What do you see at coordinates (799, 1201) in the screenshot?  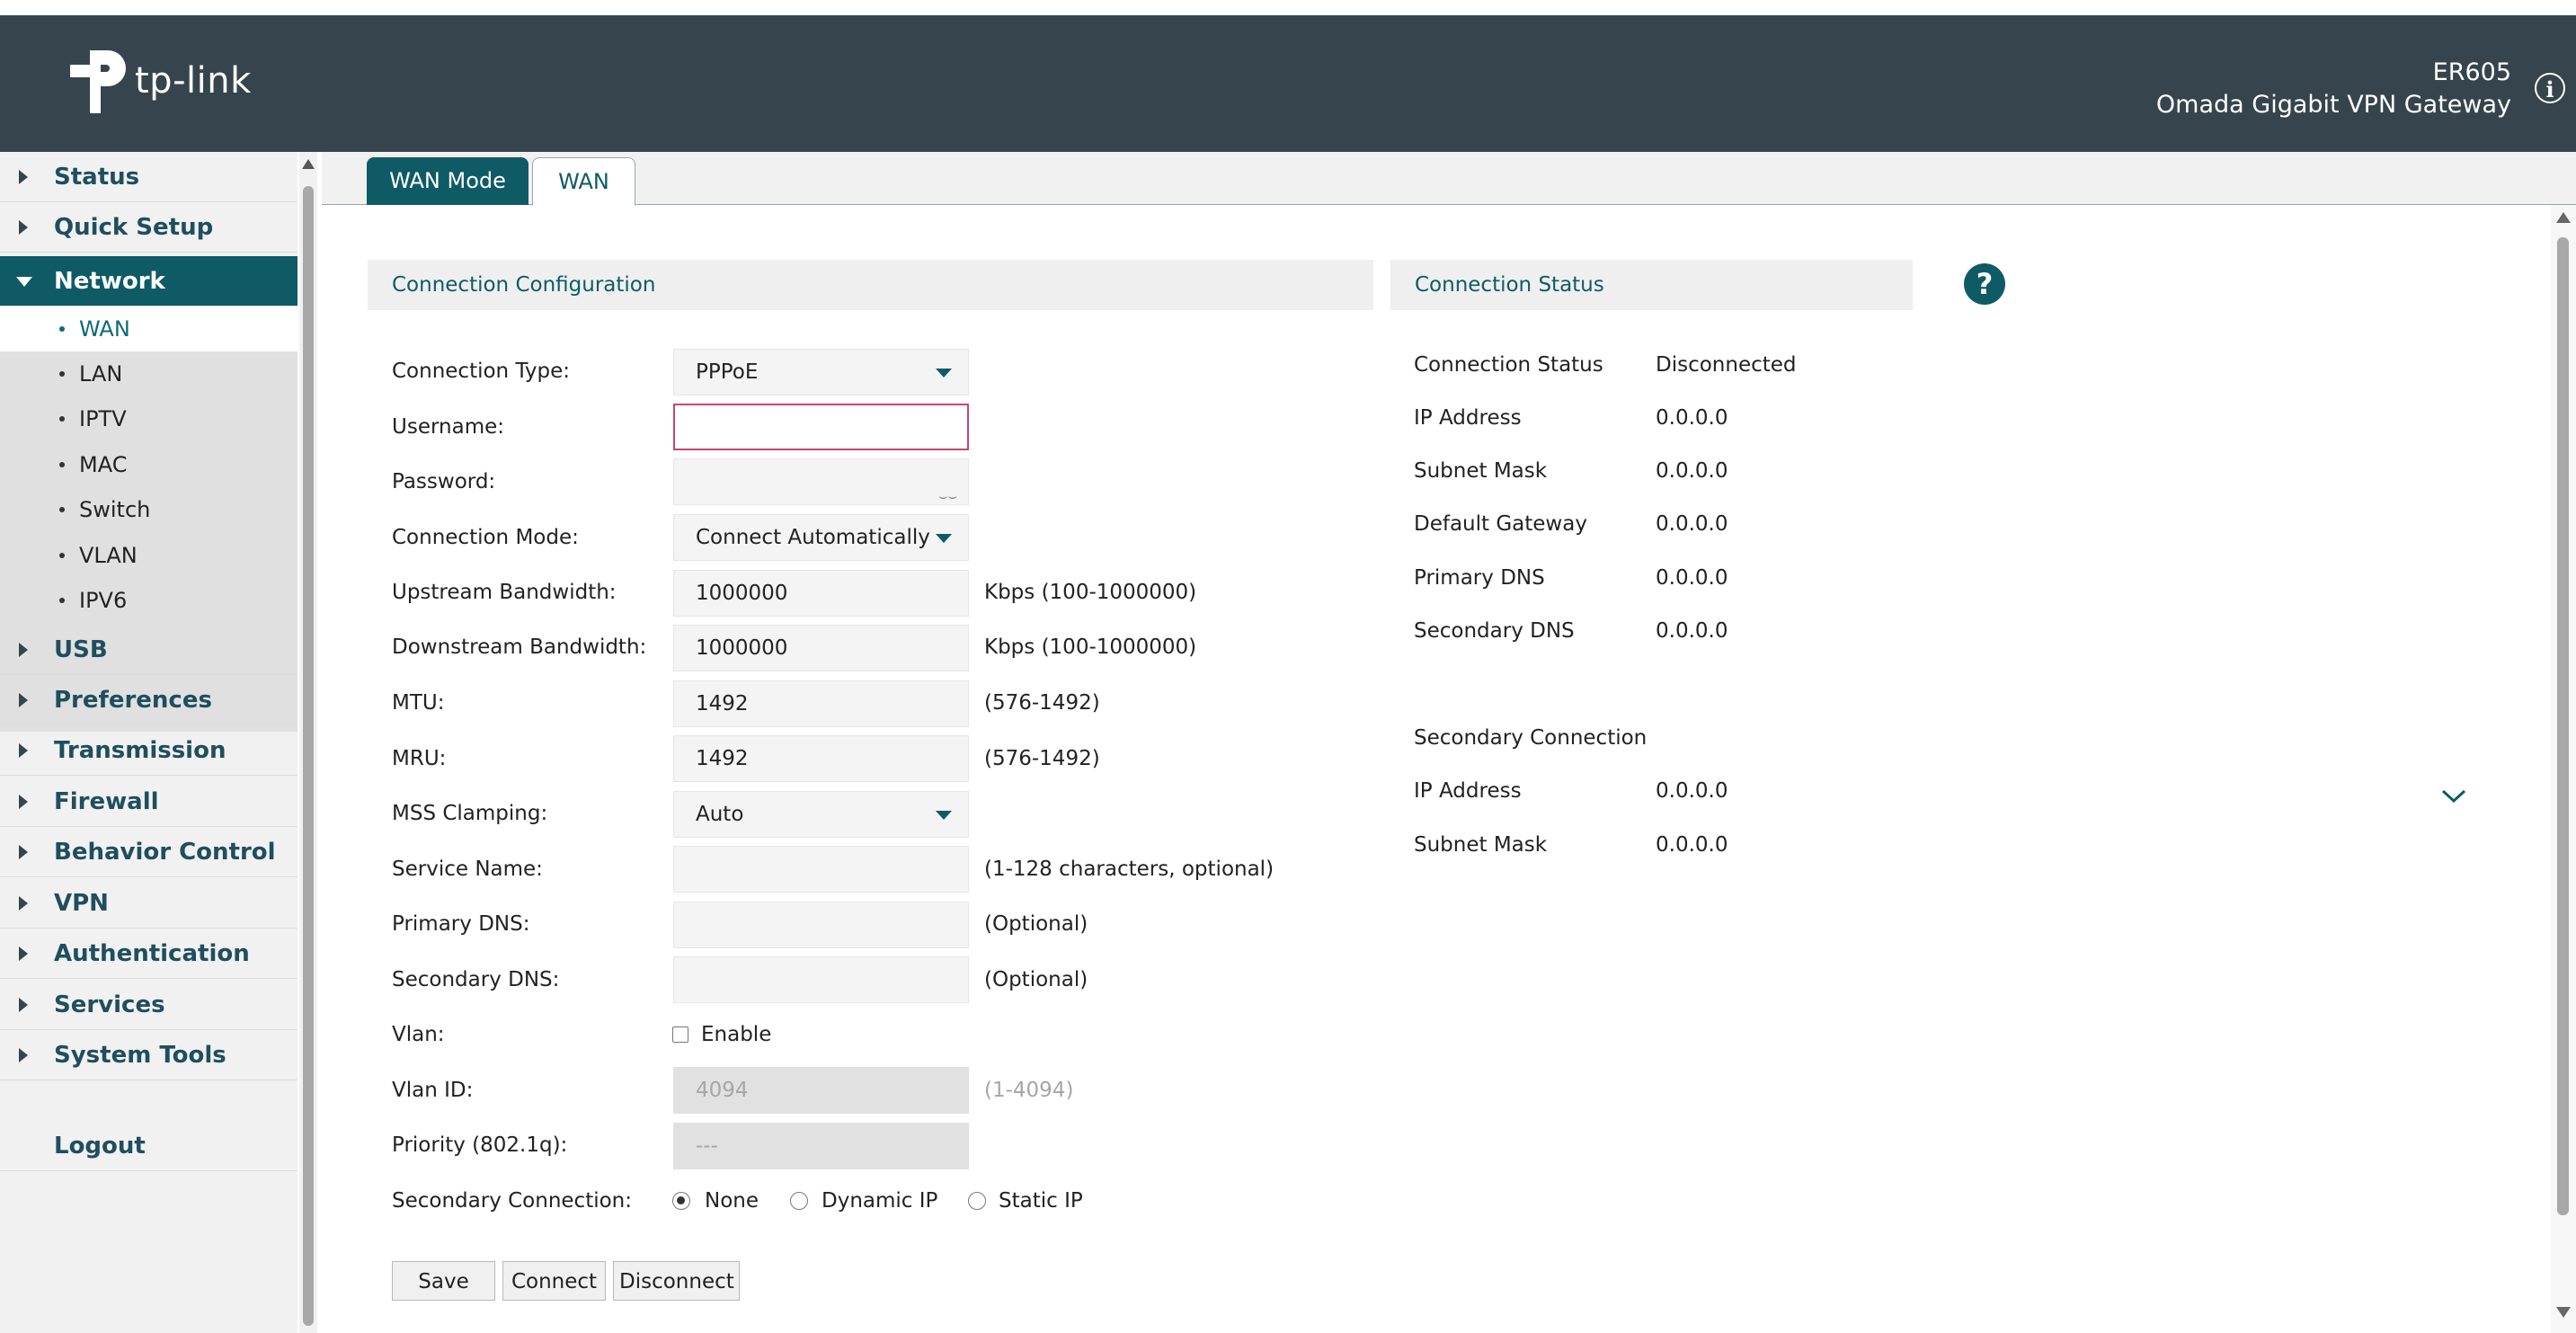 I see `secondary-connection-dynamic-radio` at bounding box center [799, 1201].